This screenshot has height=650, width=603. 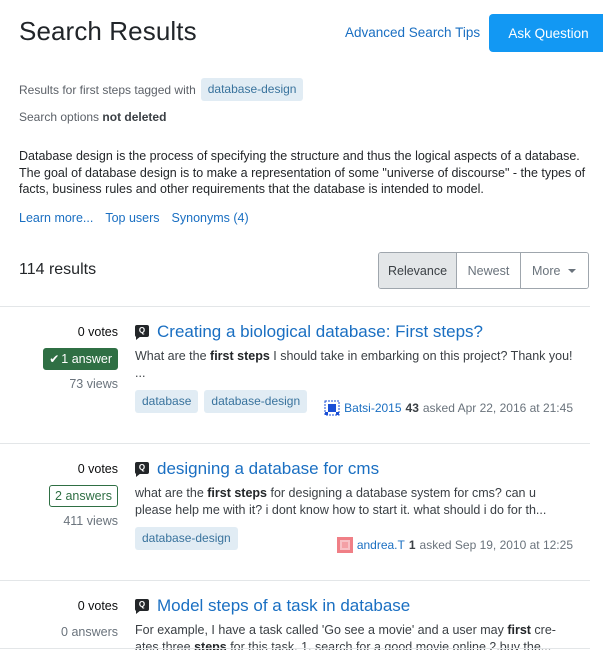 What do you see at coordinates (107, 89) in the screenshot?
I see `results-for-label: Results for first steps tagged with` at bounding box center [107, 89].